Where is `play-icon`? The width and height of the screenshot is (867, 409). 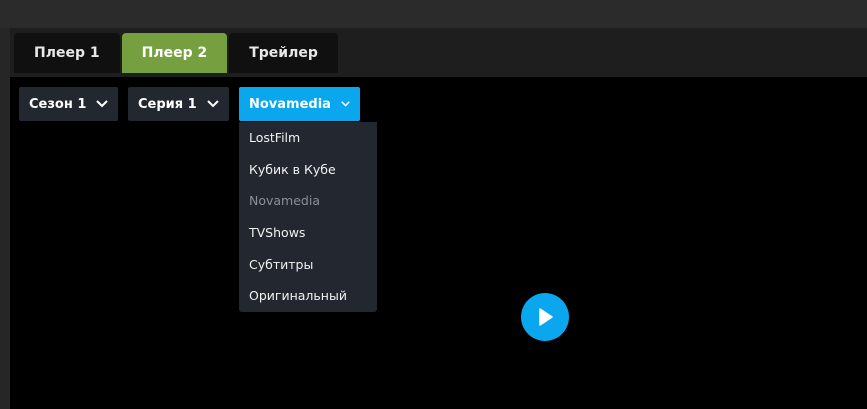
play-icon is located at coordinates (546, 317).